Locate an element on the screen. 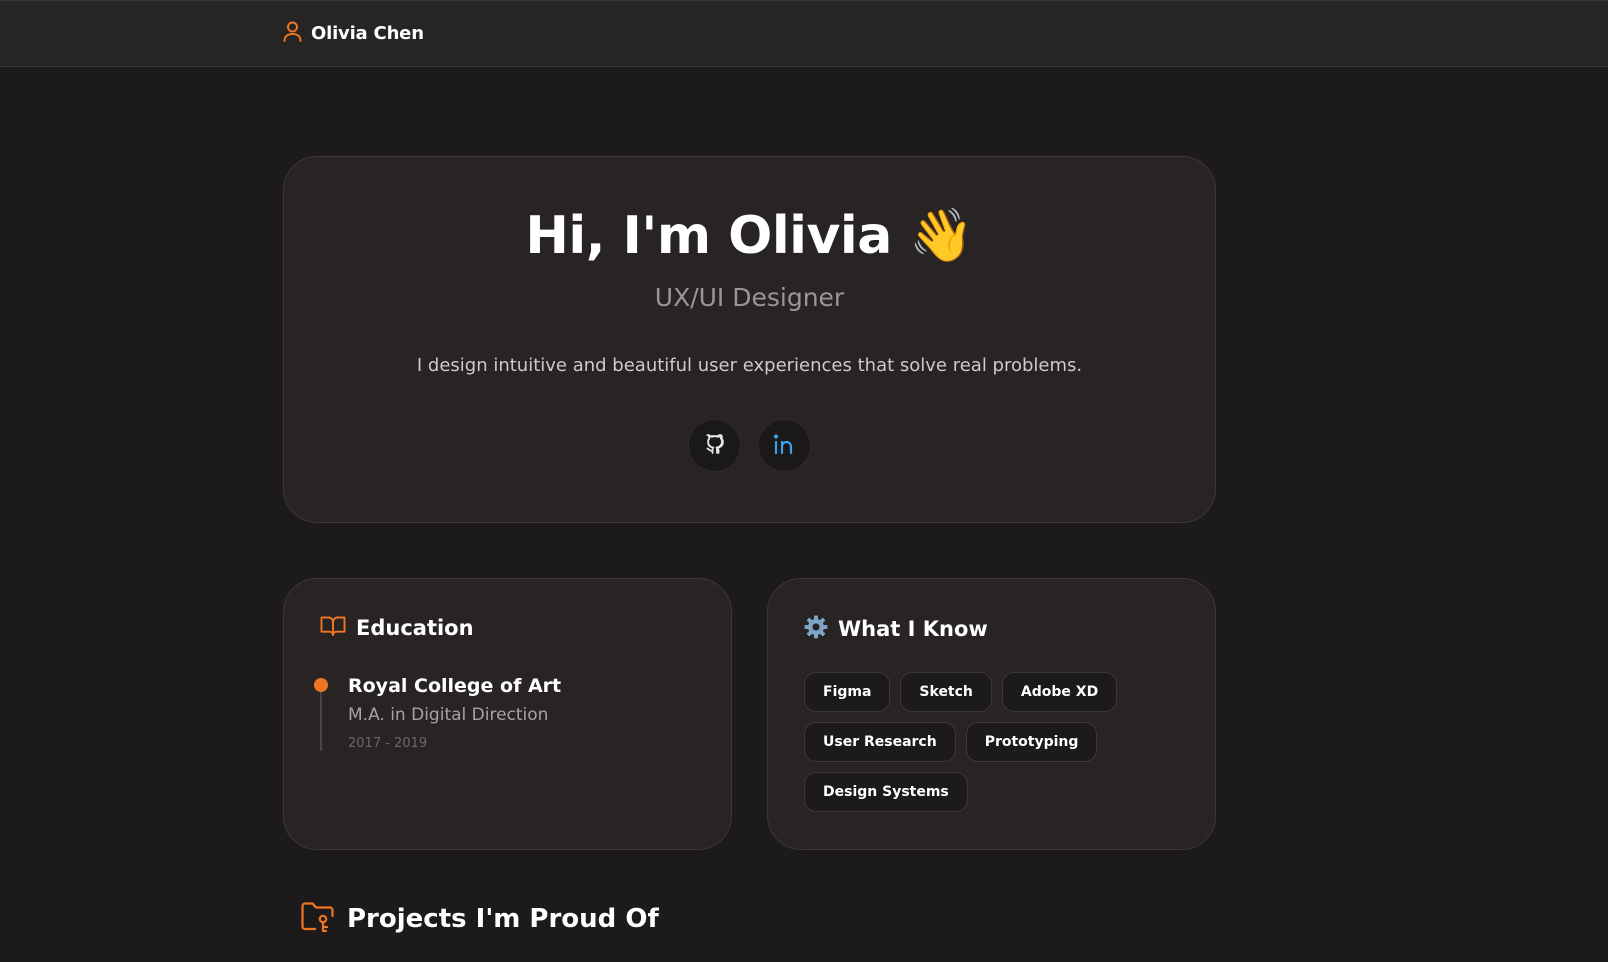 This screenshot has width=1608, height=962. user-icon is located at coordinates (292, 33).